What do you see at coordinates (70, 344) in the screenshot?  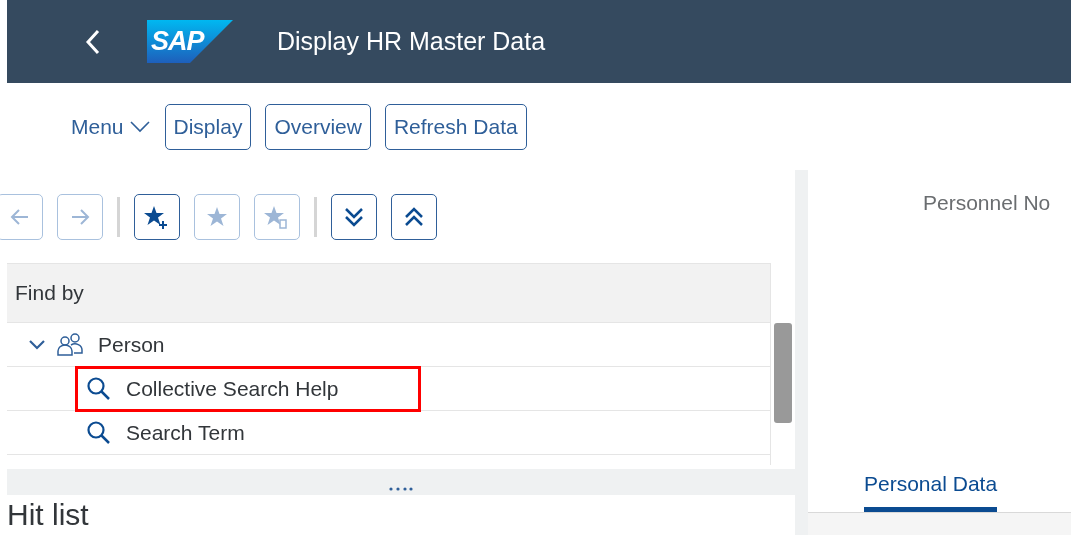 I see `people-icon` at bounding box center [70, 344].